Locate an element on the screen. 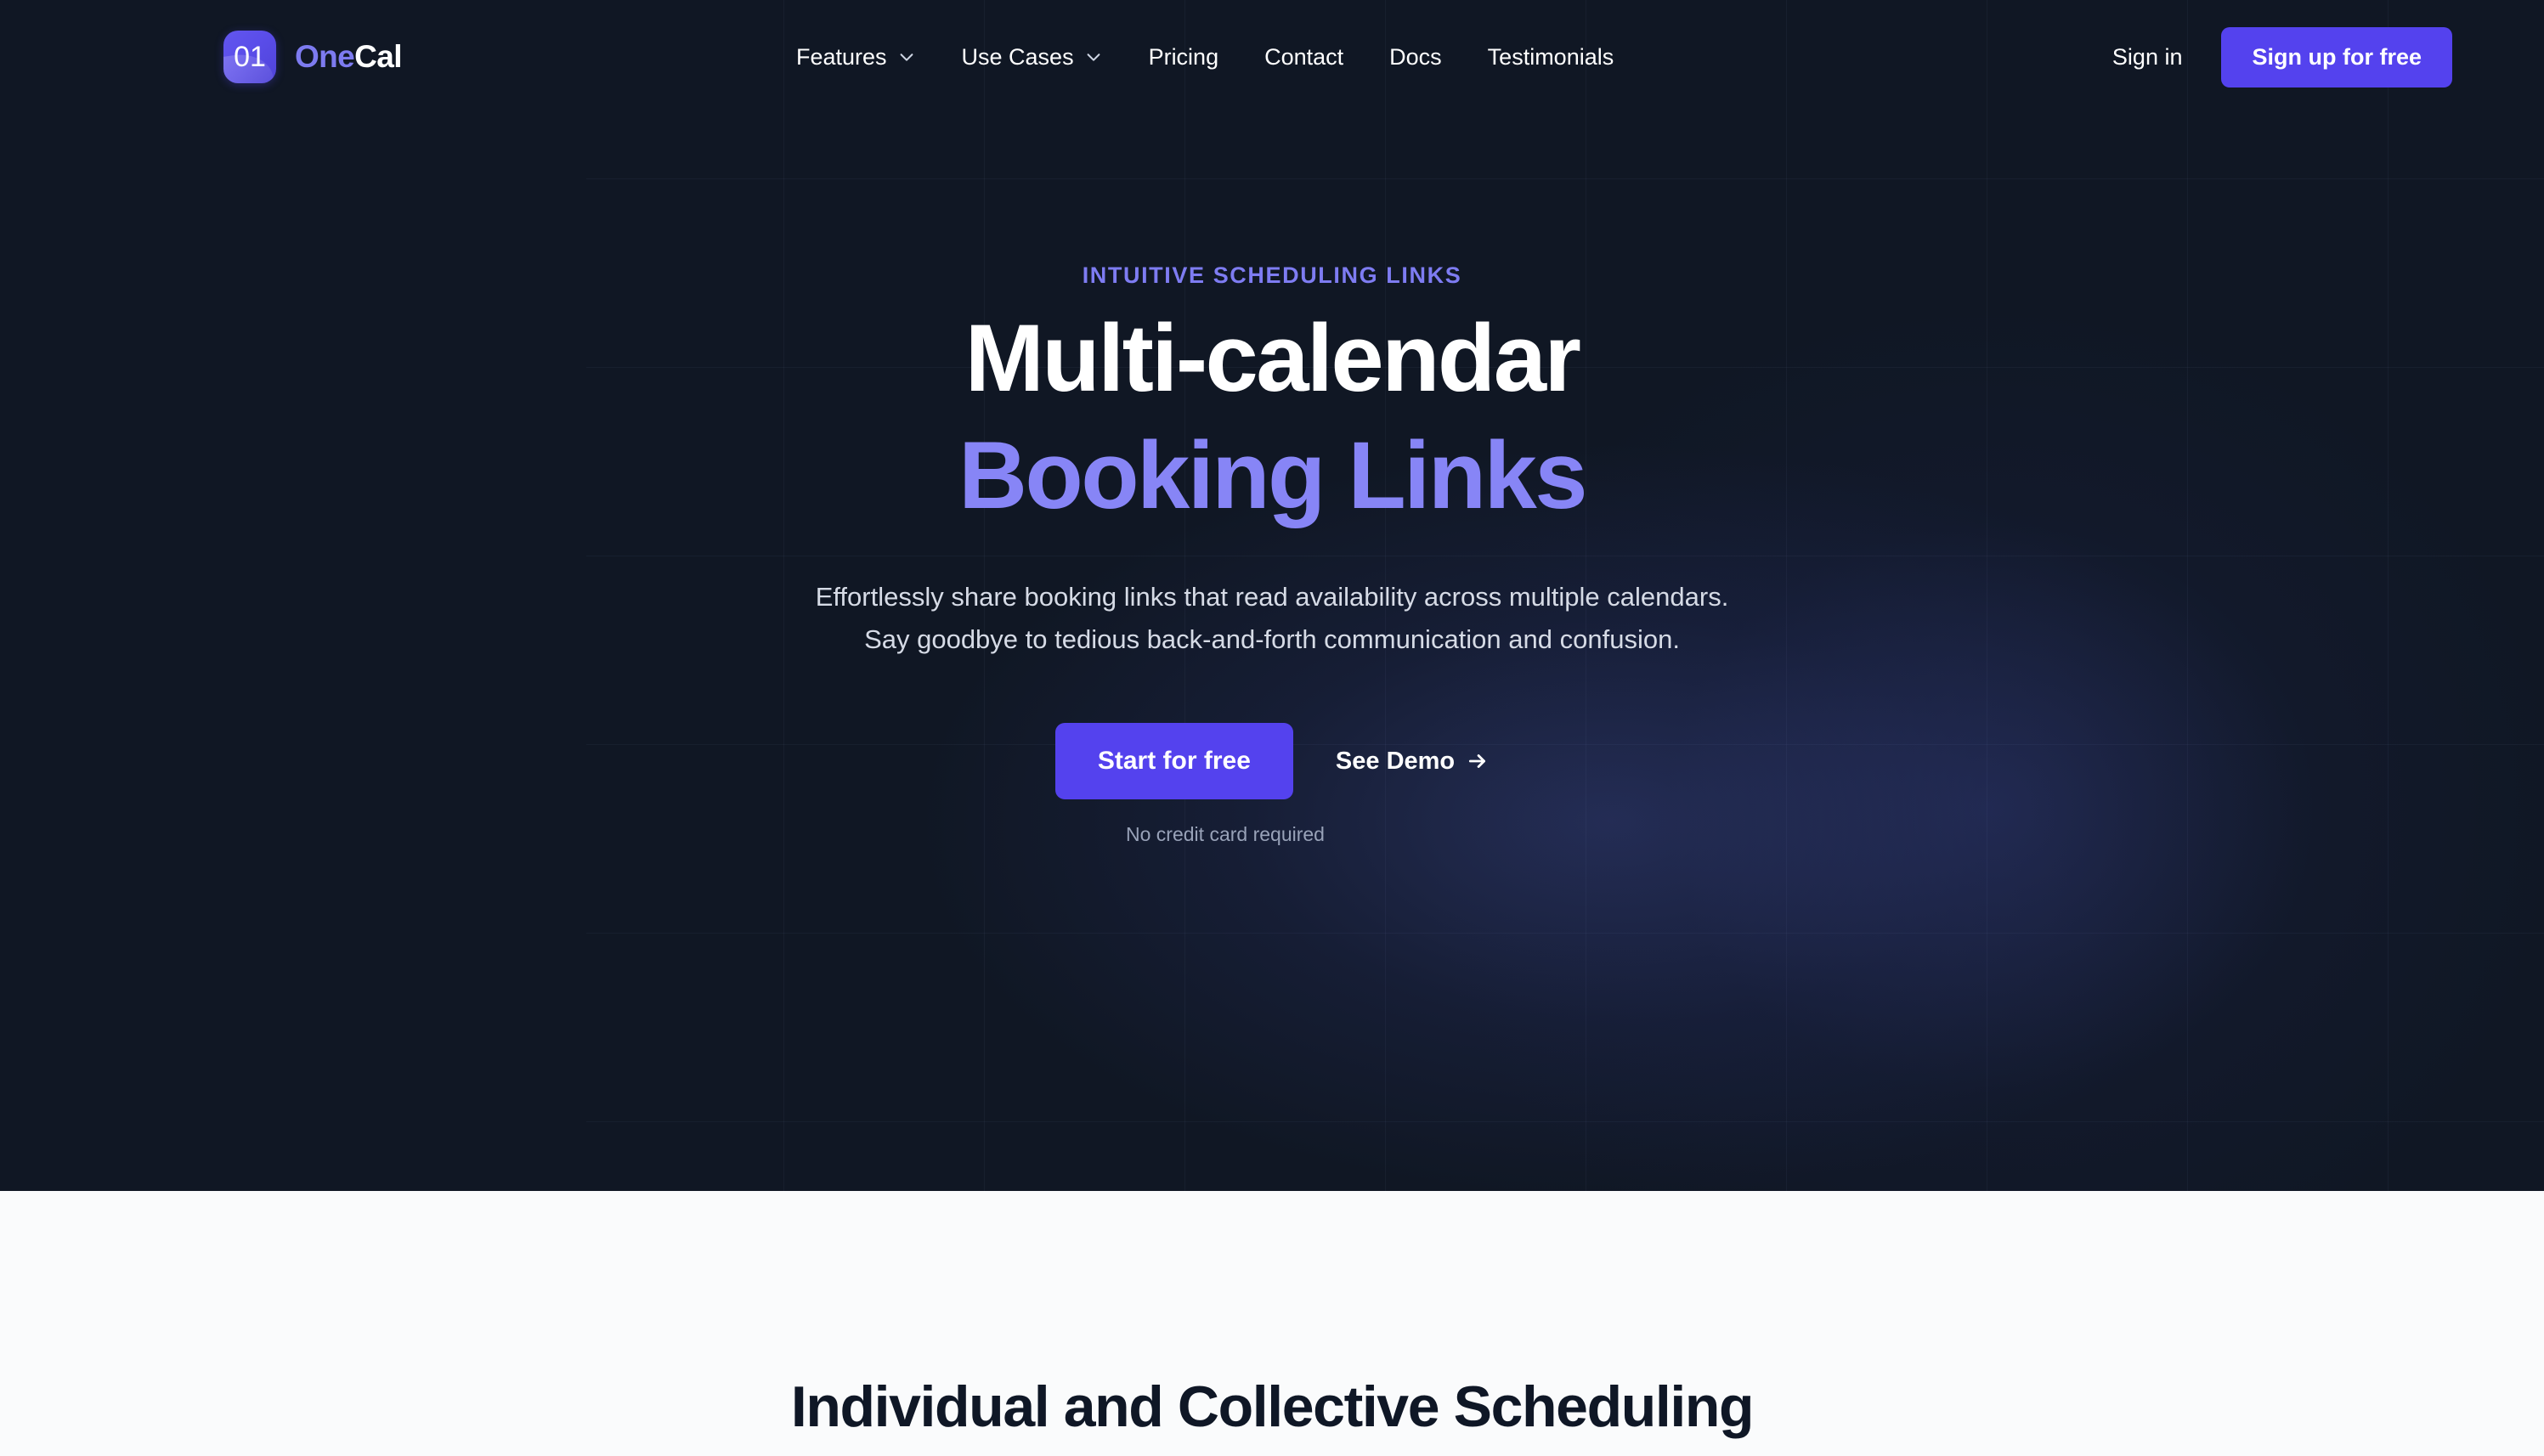  nav-item-contact-label: Contact is located at coordinates (1304, 57).